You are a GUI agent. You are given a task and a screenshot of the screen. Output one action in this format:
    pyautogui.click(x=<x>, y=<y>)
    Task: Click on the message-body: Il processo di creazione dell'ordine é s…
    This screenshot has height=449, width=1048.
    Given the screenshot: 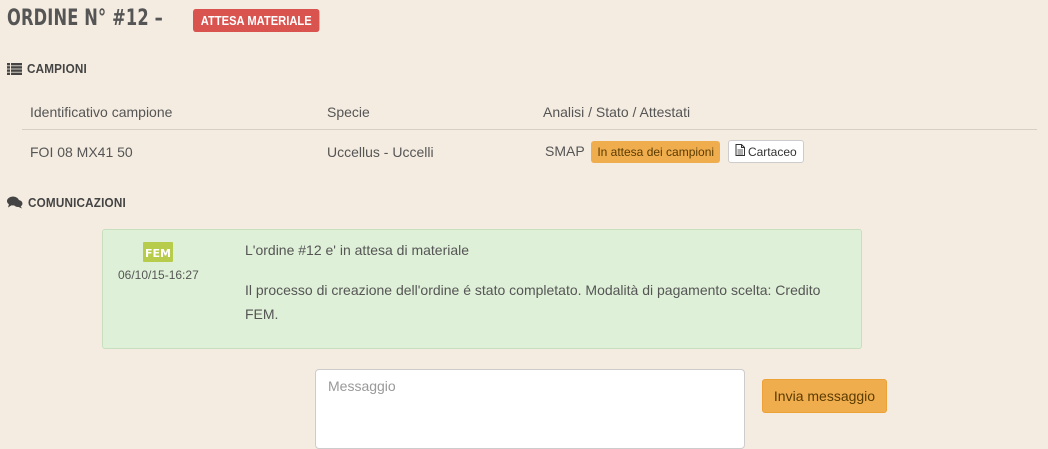 What is the action you would take?
    pyautogui.click(x=533, y=302)
    